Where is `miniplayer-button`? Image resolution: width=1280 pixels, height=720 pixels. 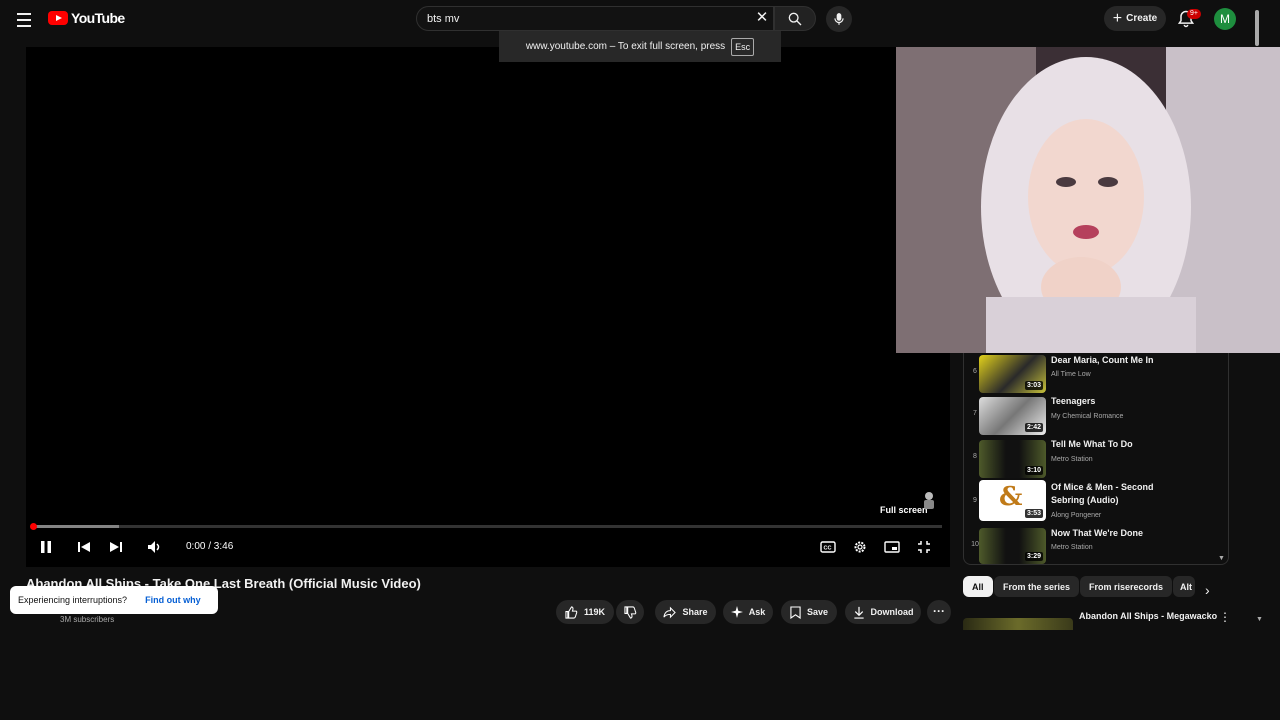
miniplayer-button is located at coordinates (892, 547).